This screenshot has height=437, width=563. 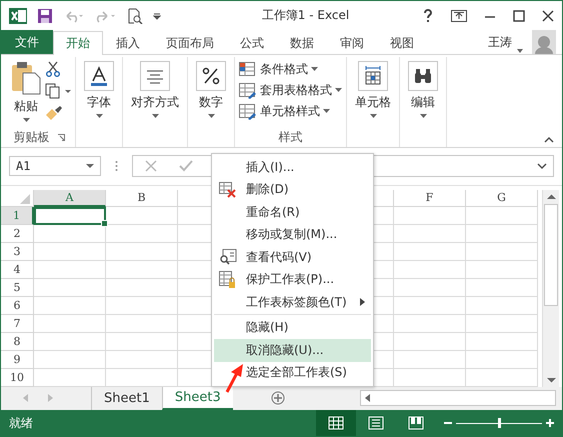 What do you see at coordinates (99, 76) in the screenshot?
I see `font-icon` at bounding box center [99, 76].